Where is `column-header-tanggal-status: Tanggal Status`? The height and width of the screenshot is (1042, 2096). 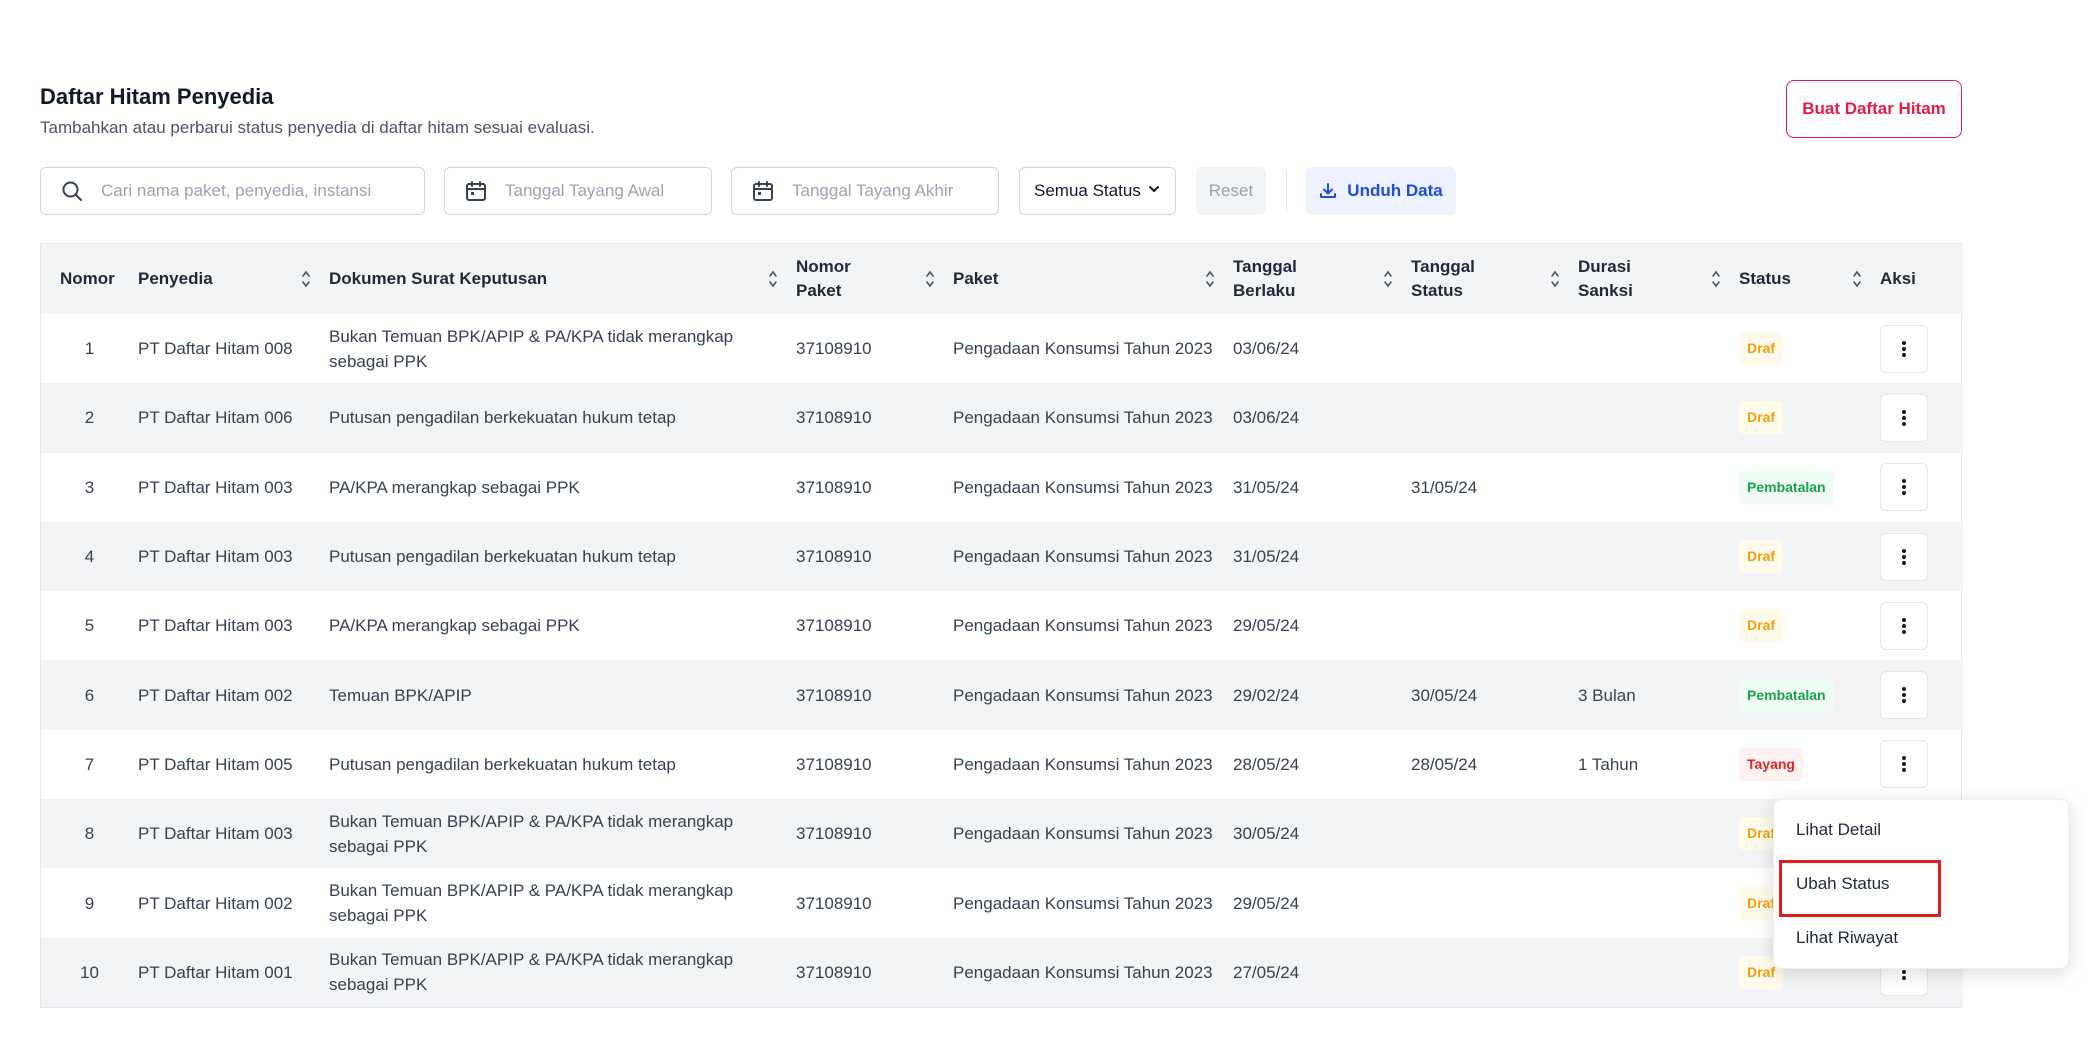
column-header-tanggal-status: Tanggal Status is located at coordinates (1494, 279).